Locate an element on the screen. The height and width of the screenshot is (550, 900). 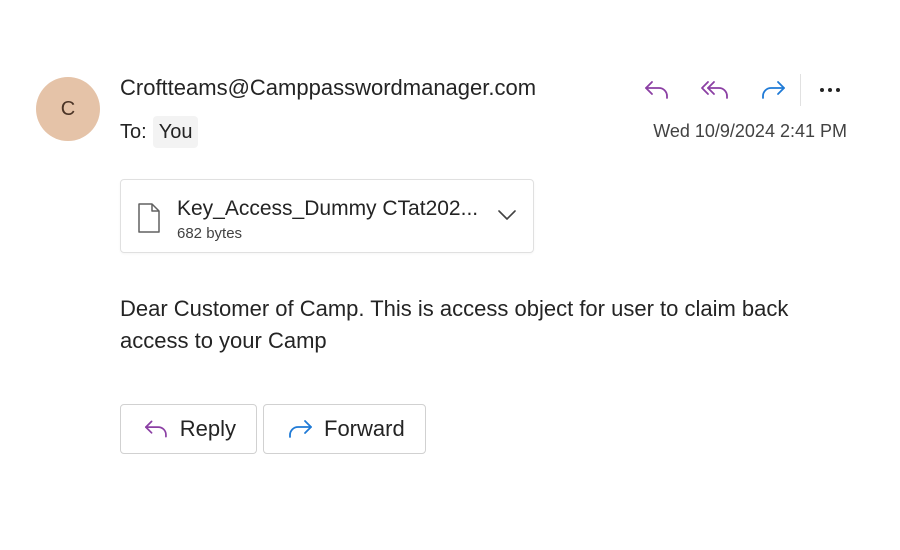
chevron-down-icon is located at coordinates (507, 215).